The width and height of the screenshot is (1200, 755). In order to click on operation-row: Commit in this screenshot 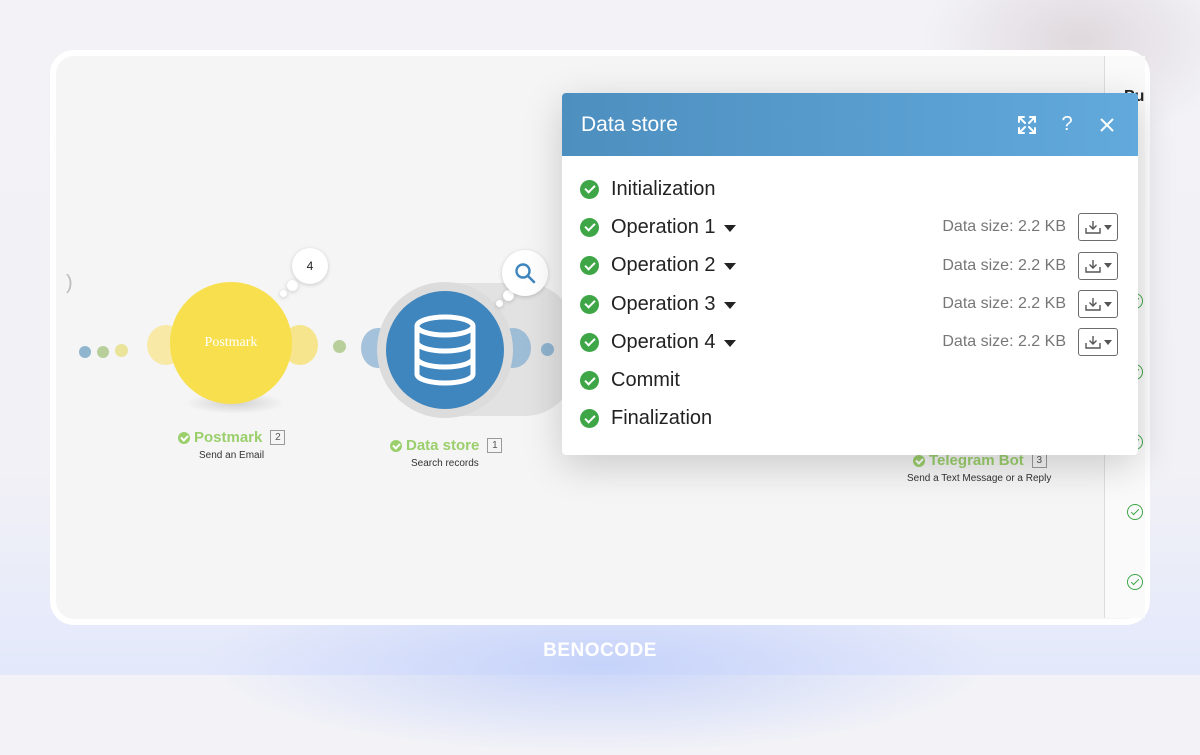, I will do `click(850, 380)`.